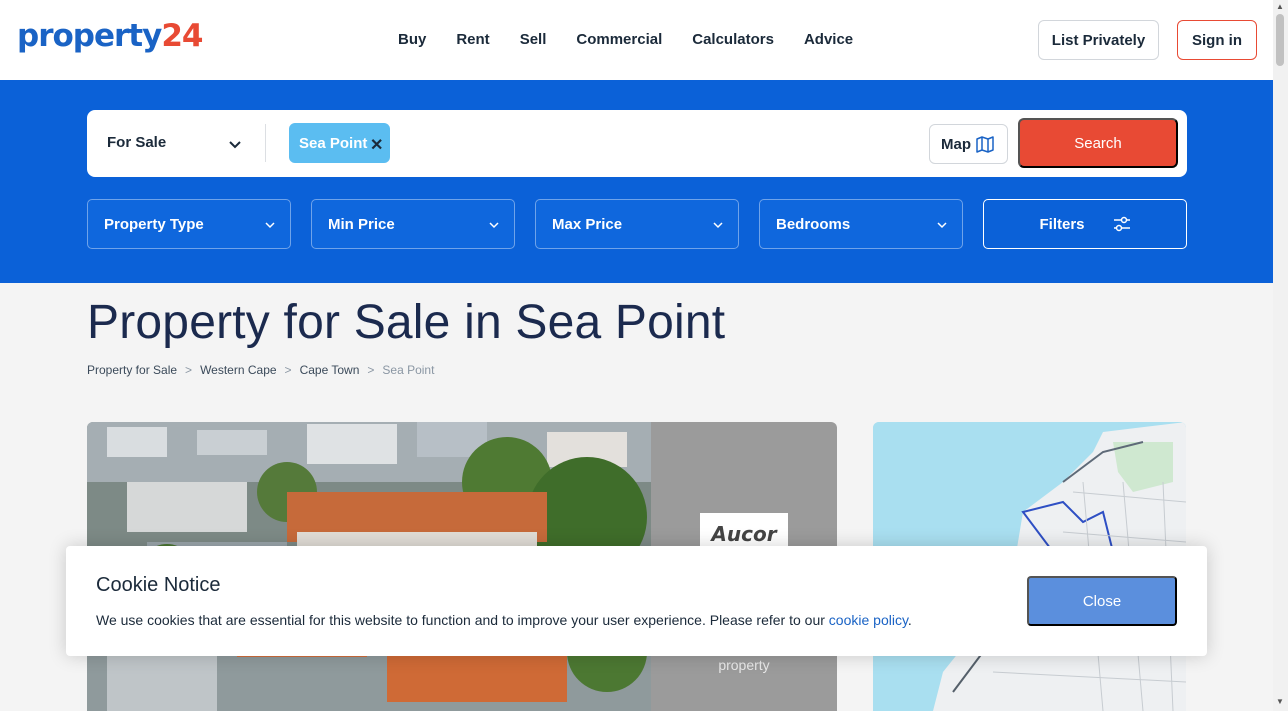 This screenshot has height=711, width=1288. Describe the element at coordinates (828, 39) in the screenshot. I see `nav-advice: Advice` at that location.